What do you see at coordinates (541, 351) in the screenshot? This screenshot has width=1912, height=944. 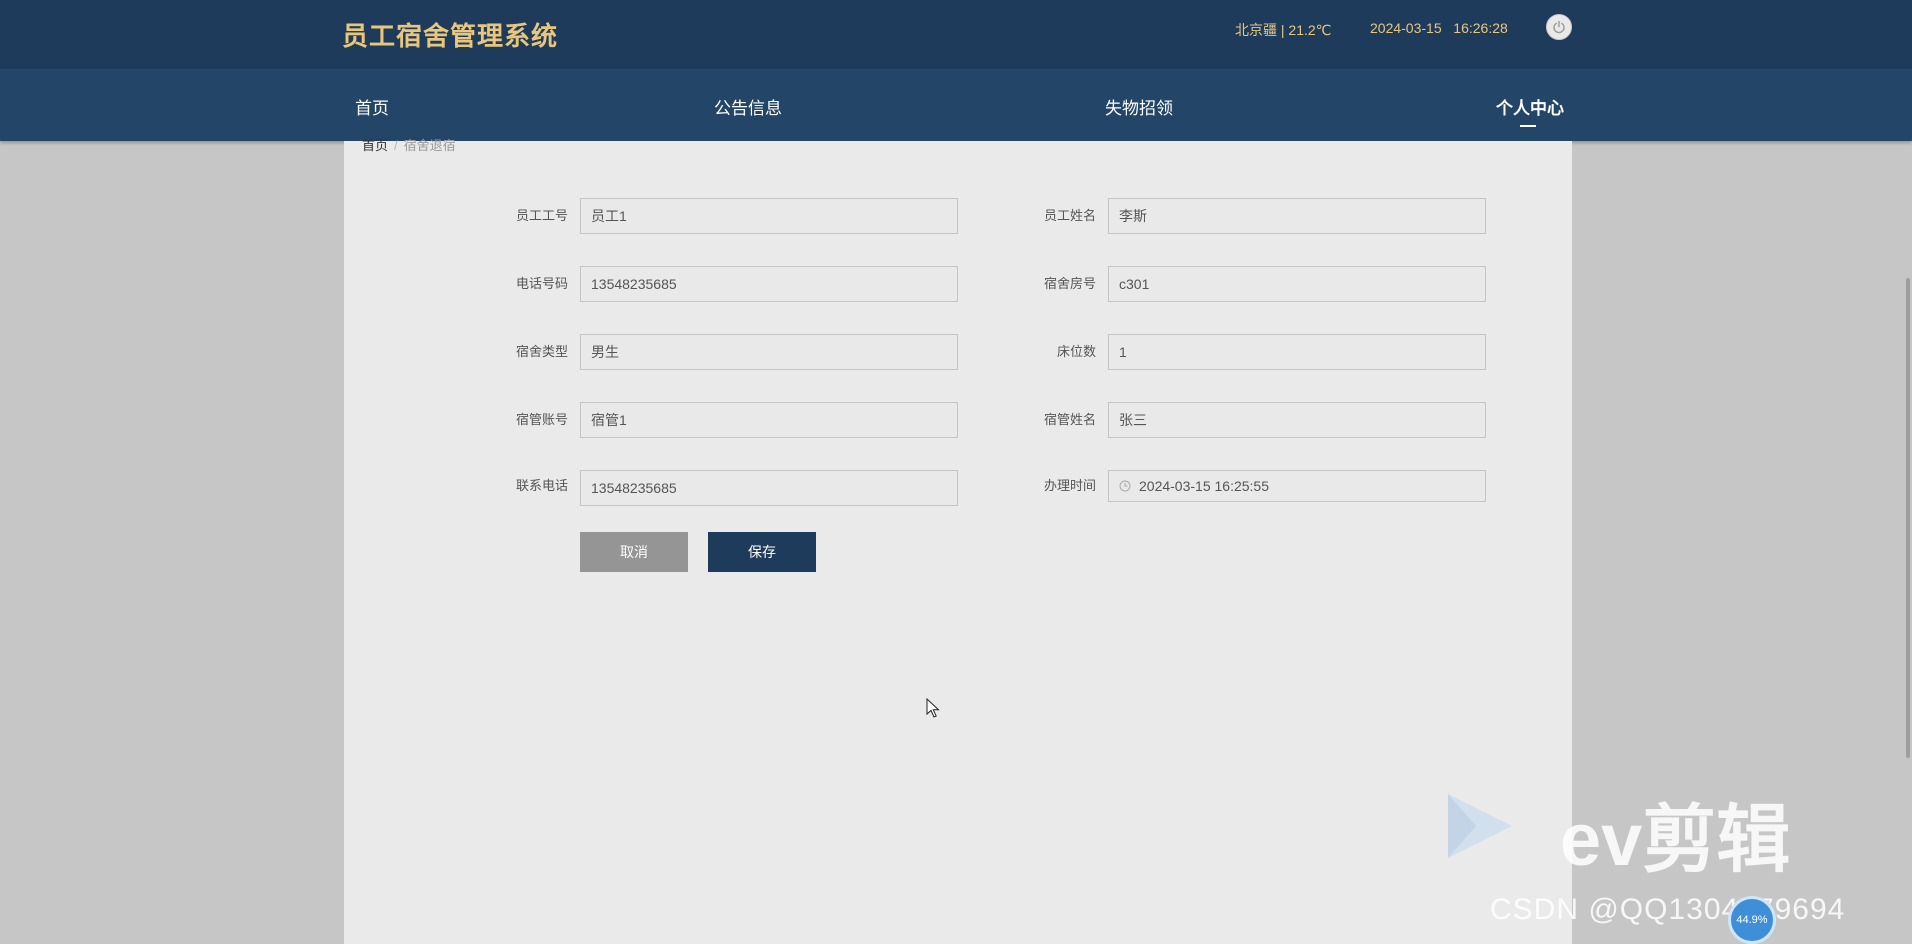 I see `dorm-type-label: 宿舍类型` at bounding box center [541, 351].